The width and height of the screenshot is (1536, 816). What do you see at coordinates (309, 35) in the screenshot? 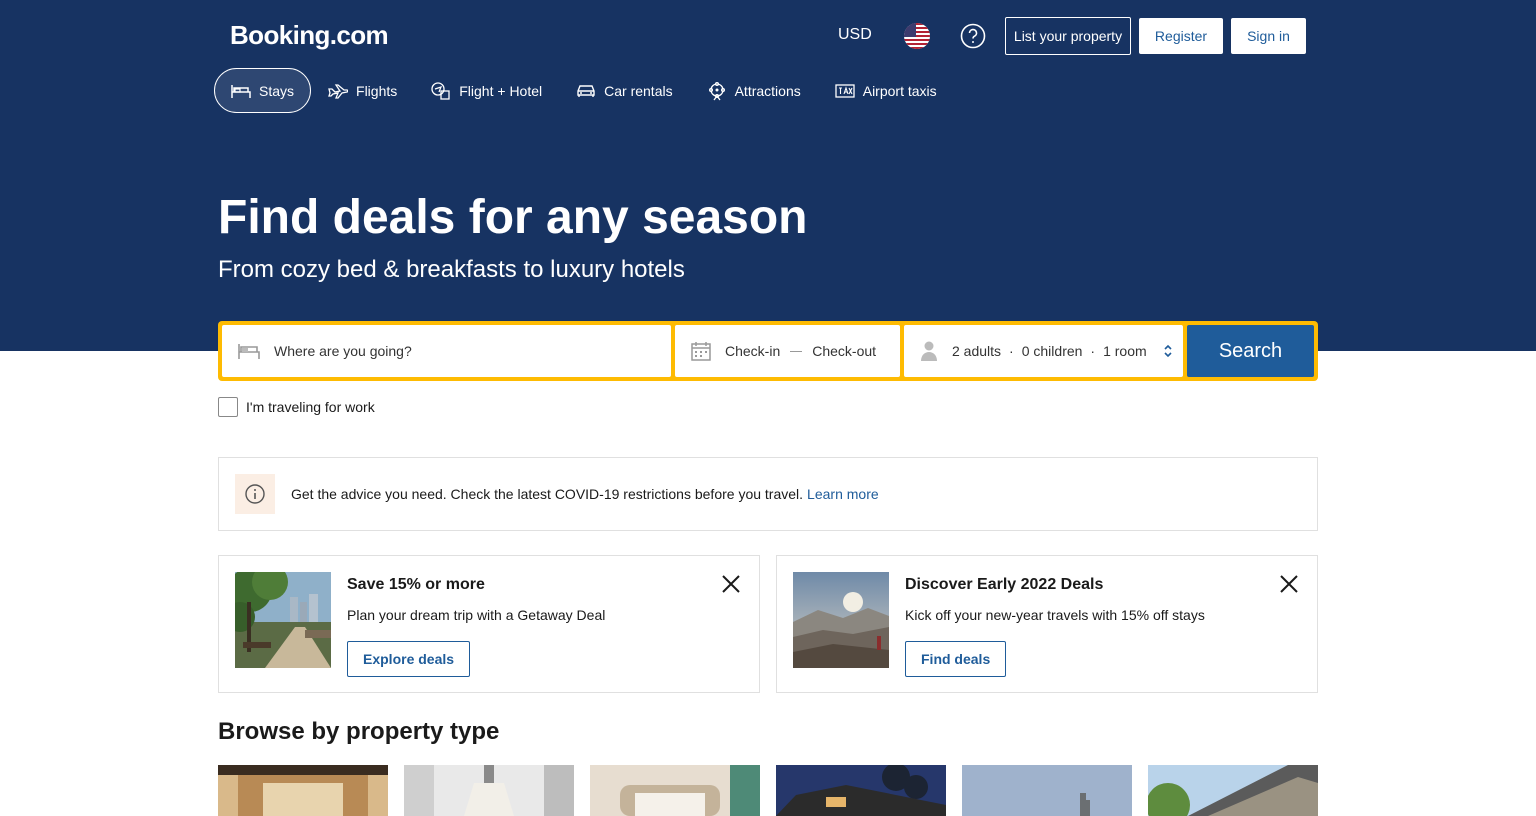
I see `booking-logo: Booking.com` at bounding box center [309, 35].